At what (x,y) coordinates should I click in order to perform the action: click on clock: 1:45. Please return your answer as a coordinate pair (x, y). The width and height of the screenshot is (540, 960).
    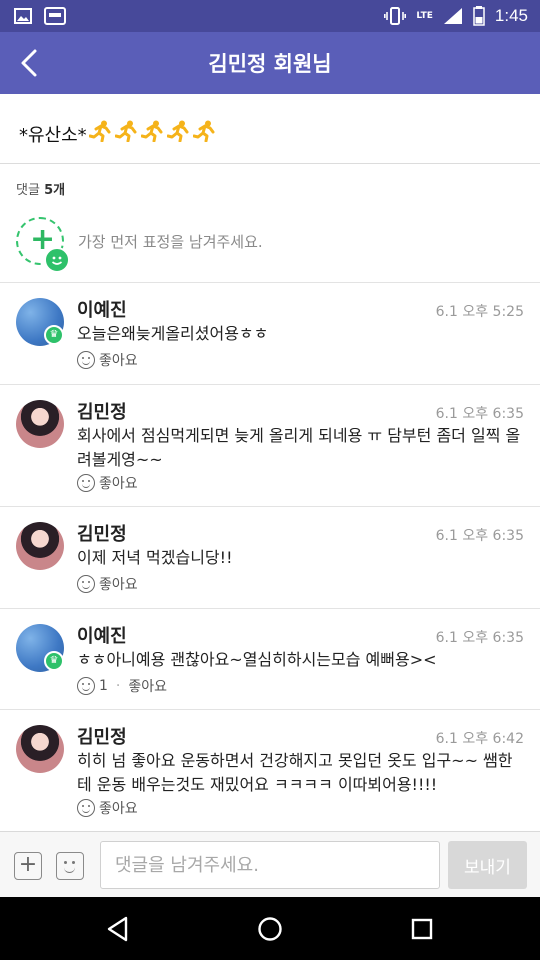
    Looking at the image, I should click on (511, 15).